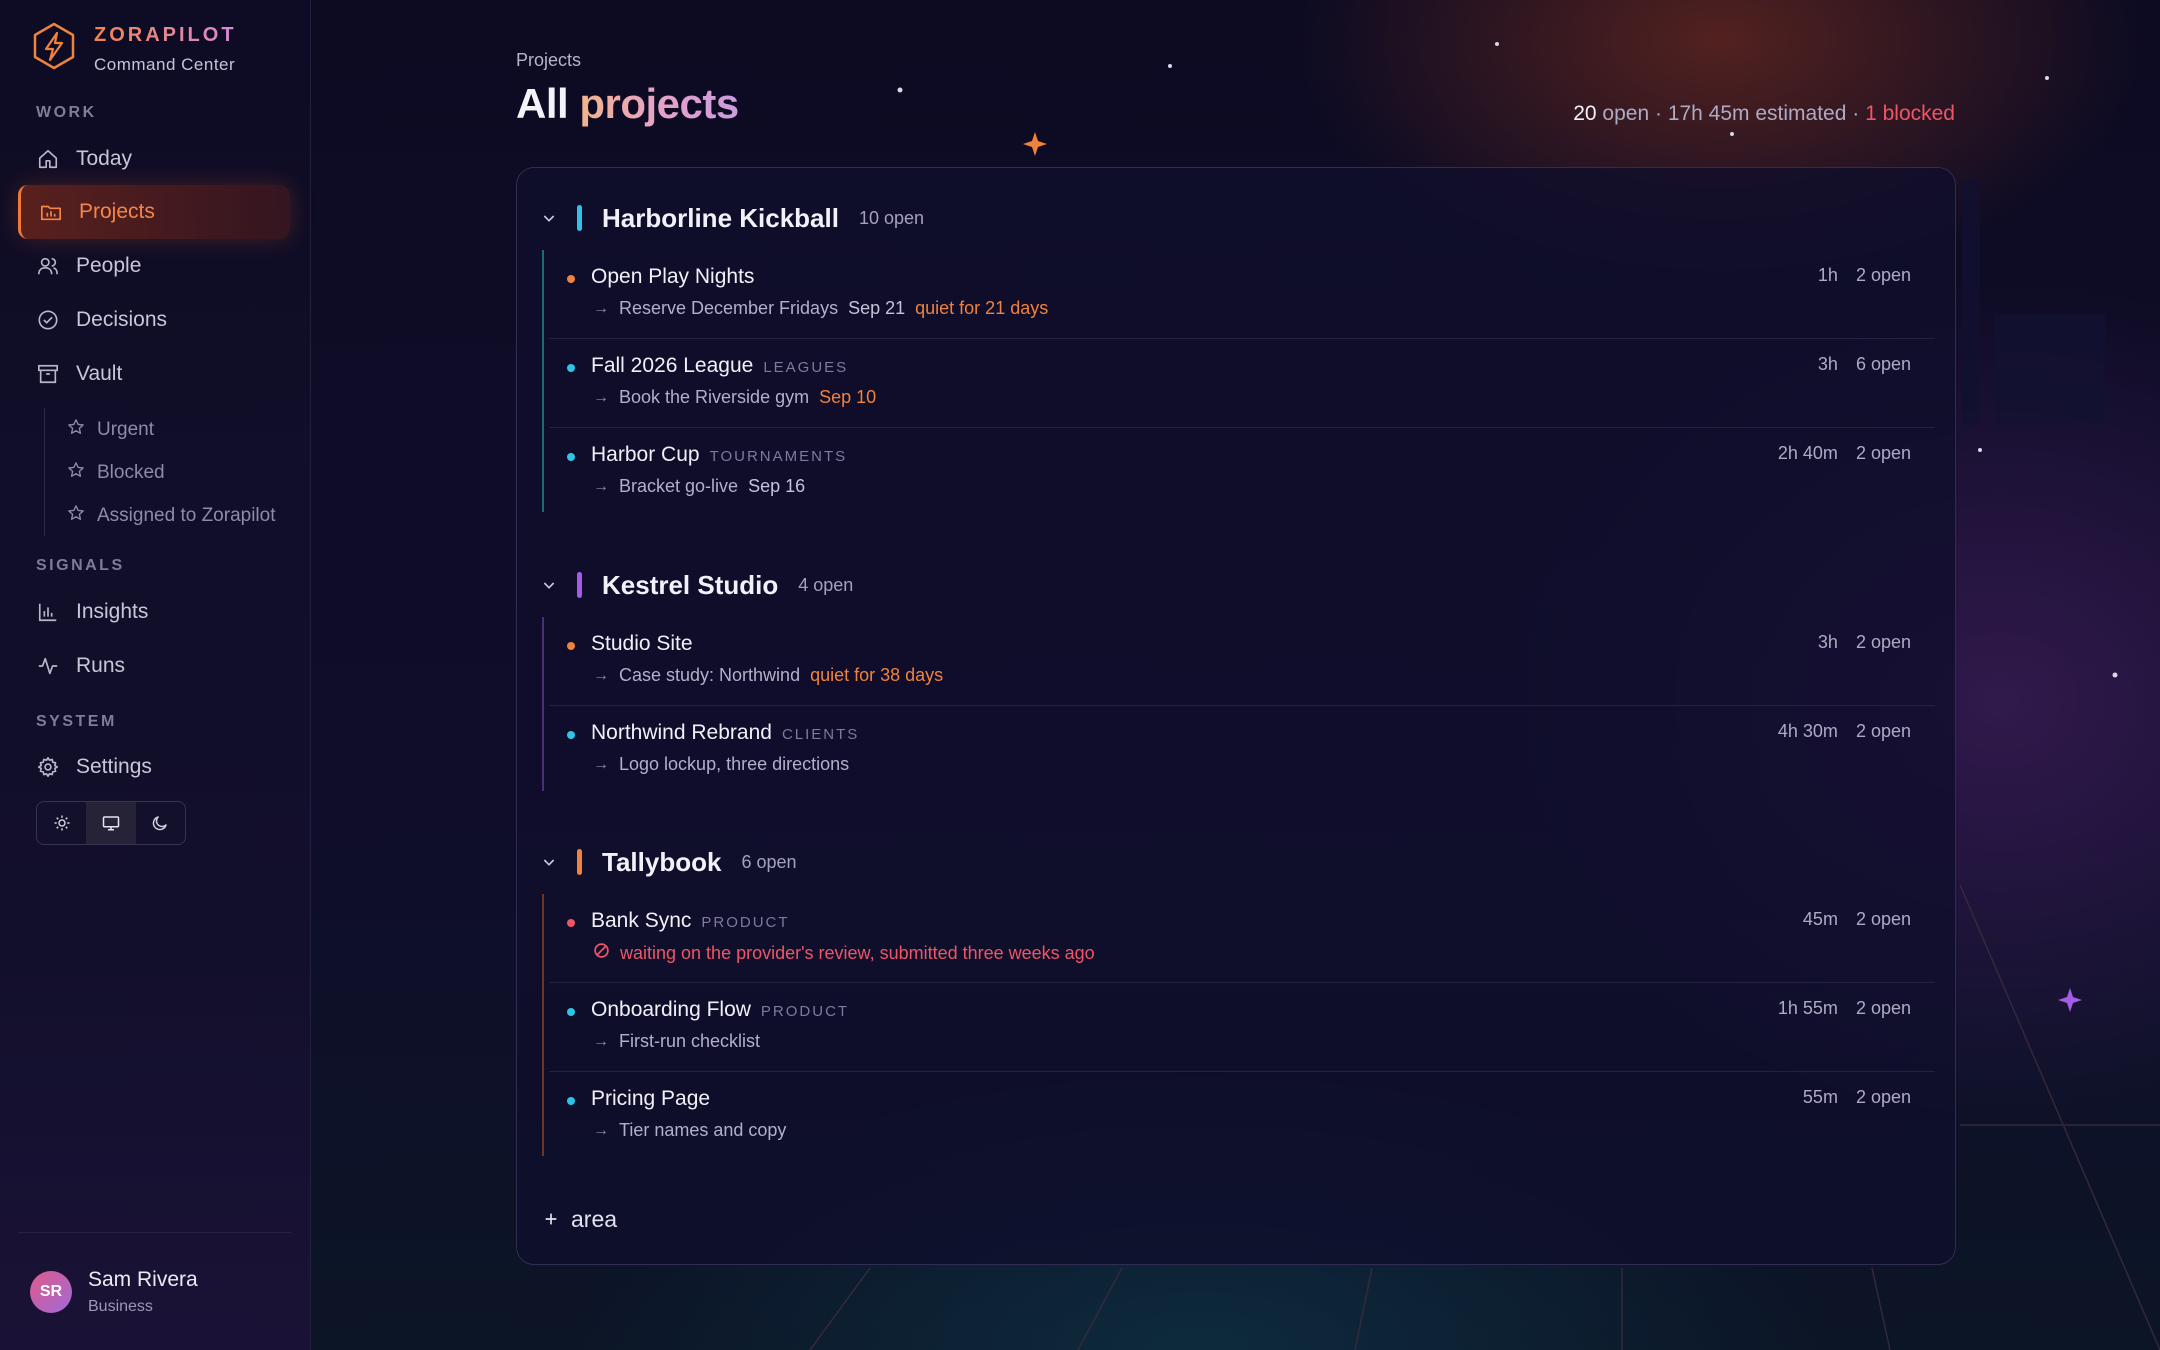 This screenshot has height=1350, width=2160. I want to click on sidebar-item-projects: Projects, so click(154, 212).